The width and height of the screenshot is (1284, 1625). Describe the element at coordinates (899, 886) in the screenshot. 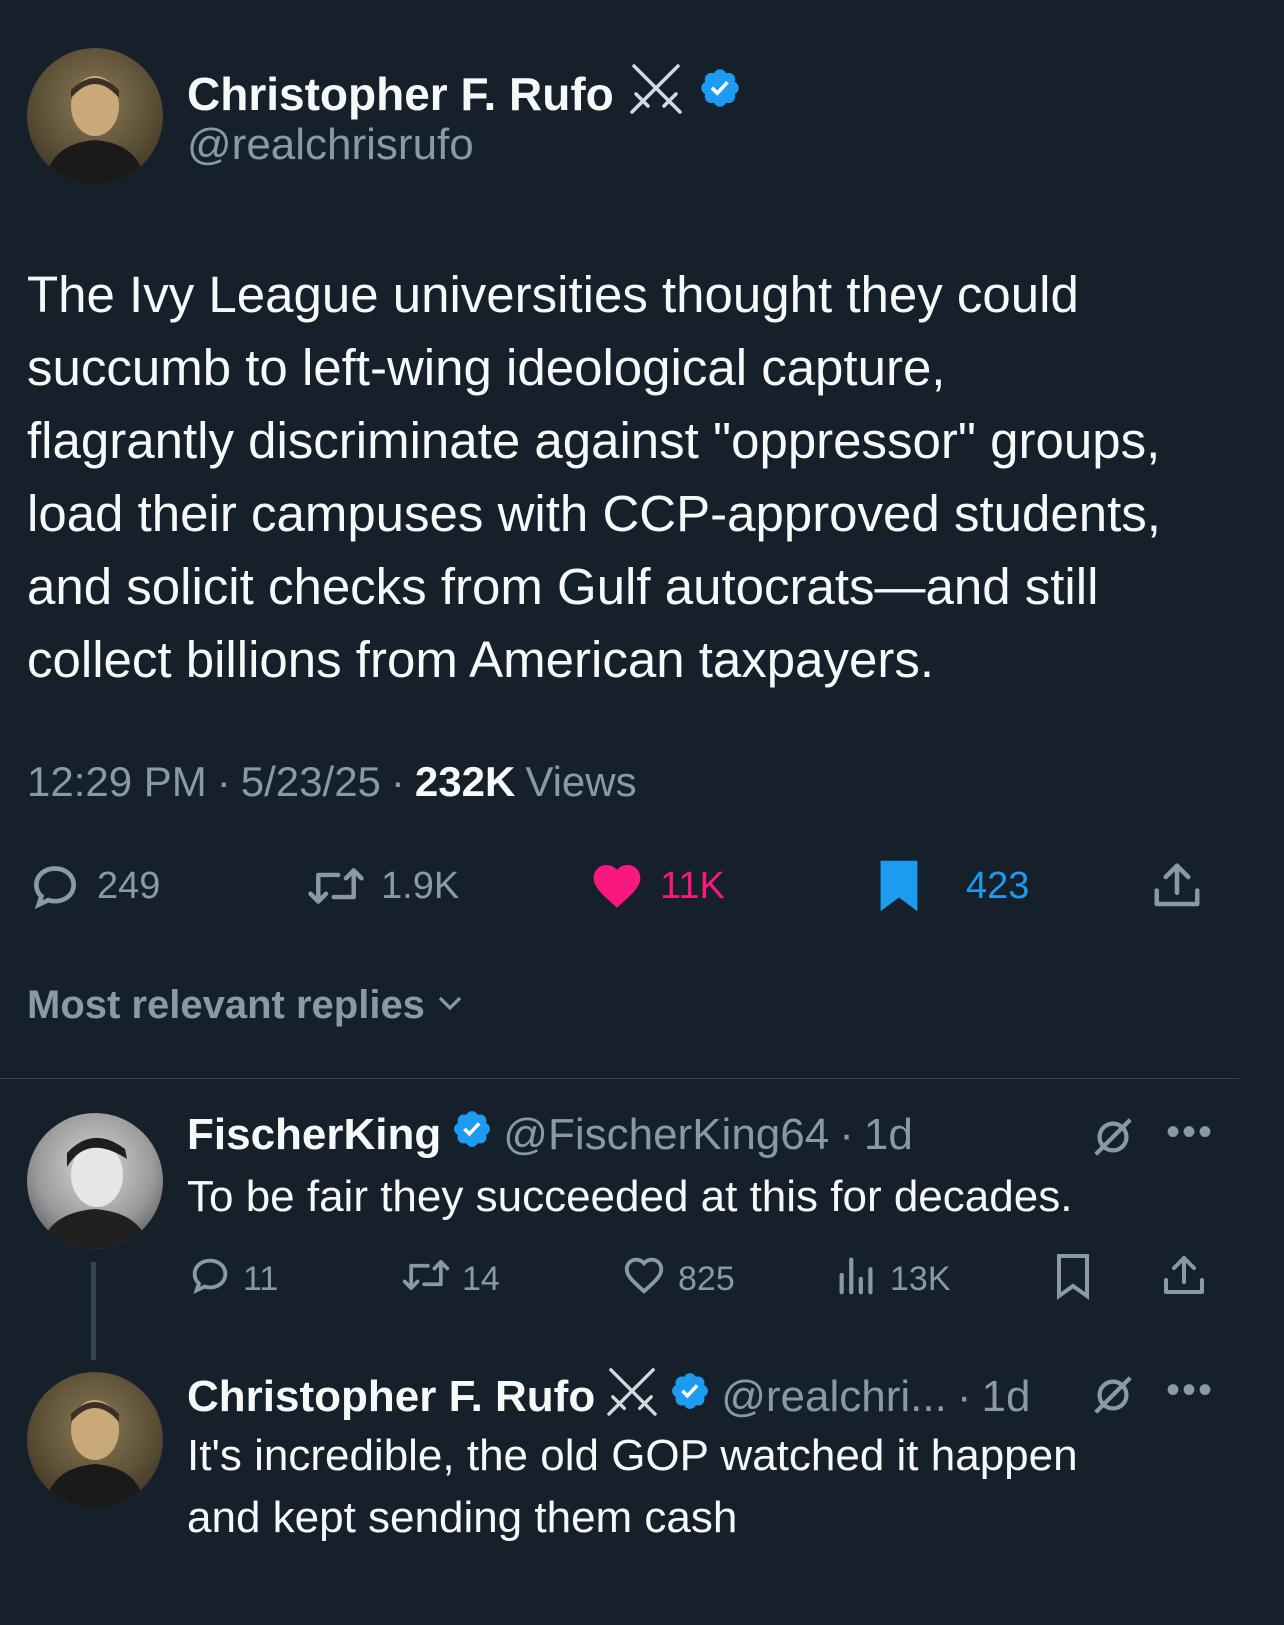

I see `bookmark-filled-icon` at that location.